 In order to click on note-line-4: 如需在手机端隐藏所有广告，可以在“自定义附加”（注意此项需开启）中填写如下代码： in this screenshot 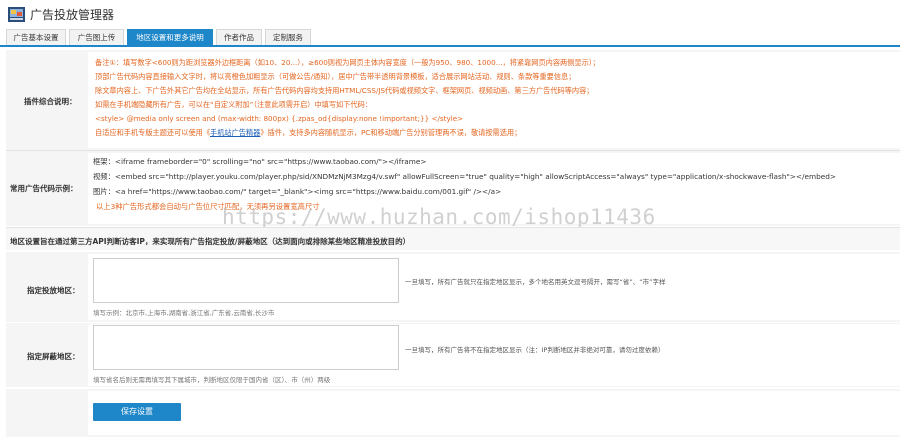, I will do `click(233, 104)`.